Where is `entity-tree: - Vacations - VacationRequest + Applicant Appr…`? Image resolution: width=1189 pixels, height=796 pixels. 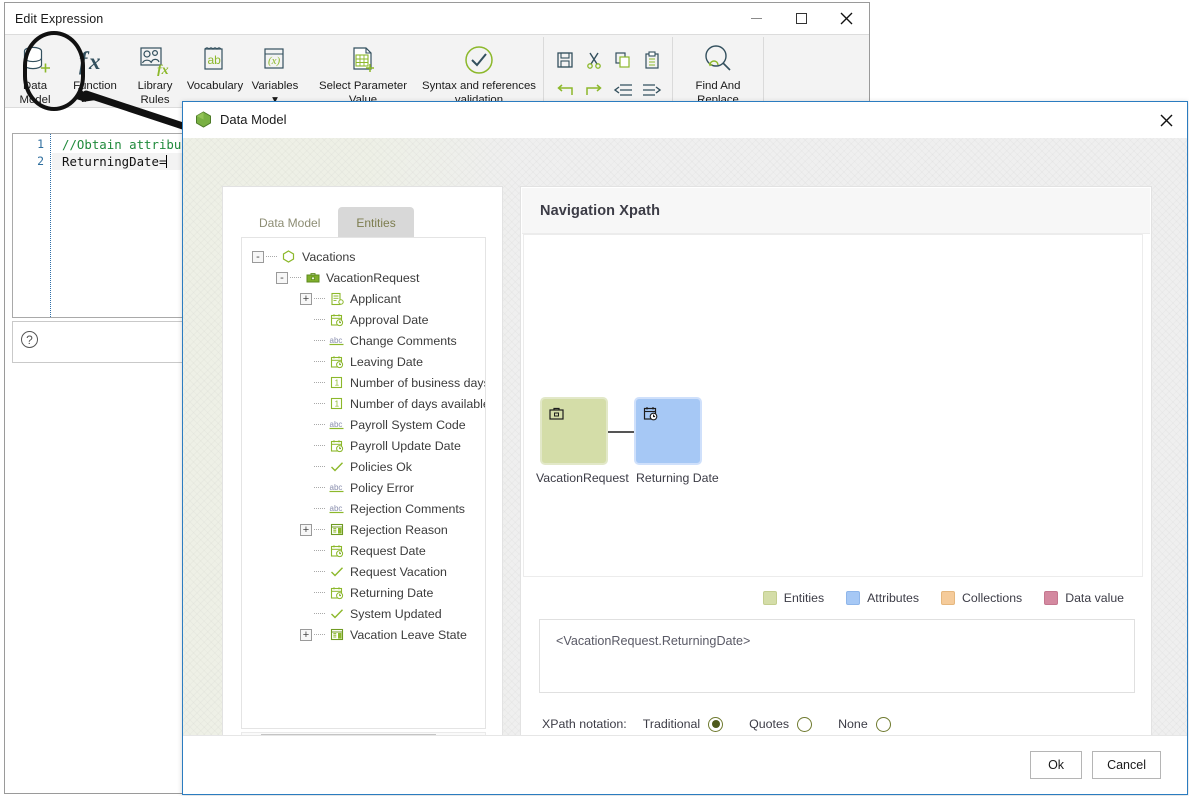
entity-tree: - Vacations - VacationRequest + Applicant Appr… is located at coordinates (363, 483).